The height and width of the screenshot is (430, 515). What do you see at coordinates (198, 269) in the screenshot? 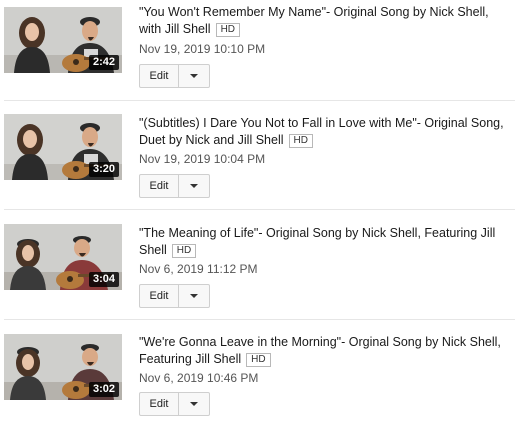
I see `upload-date: Nov 6, 2019 11:12 PM` at bounding box center [198, 269].